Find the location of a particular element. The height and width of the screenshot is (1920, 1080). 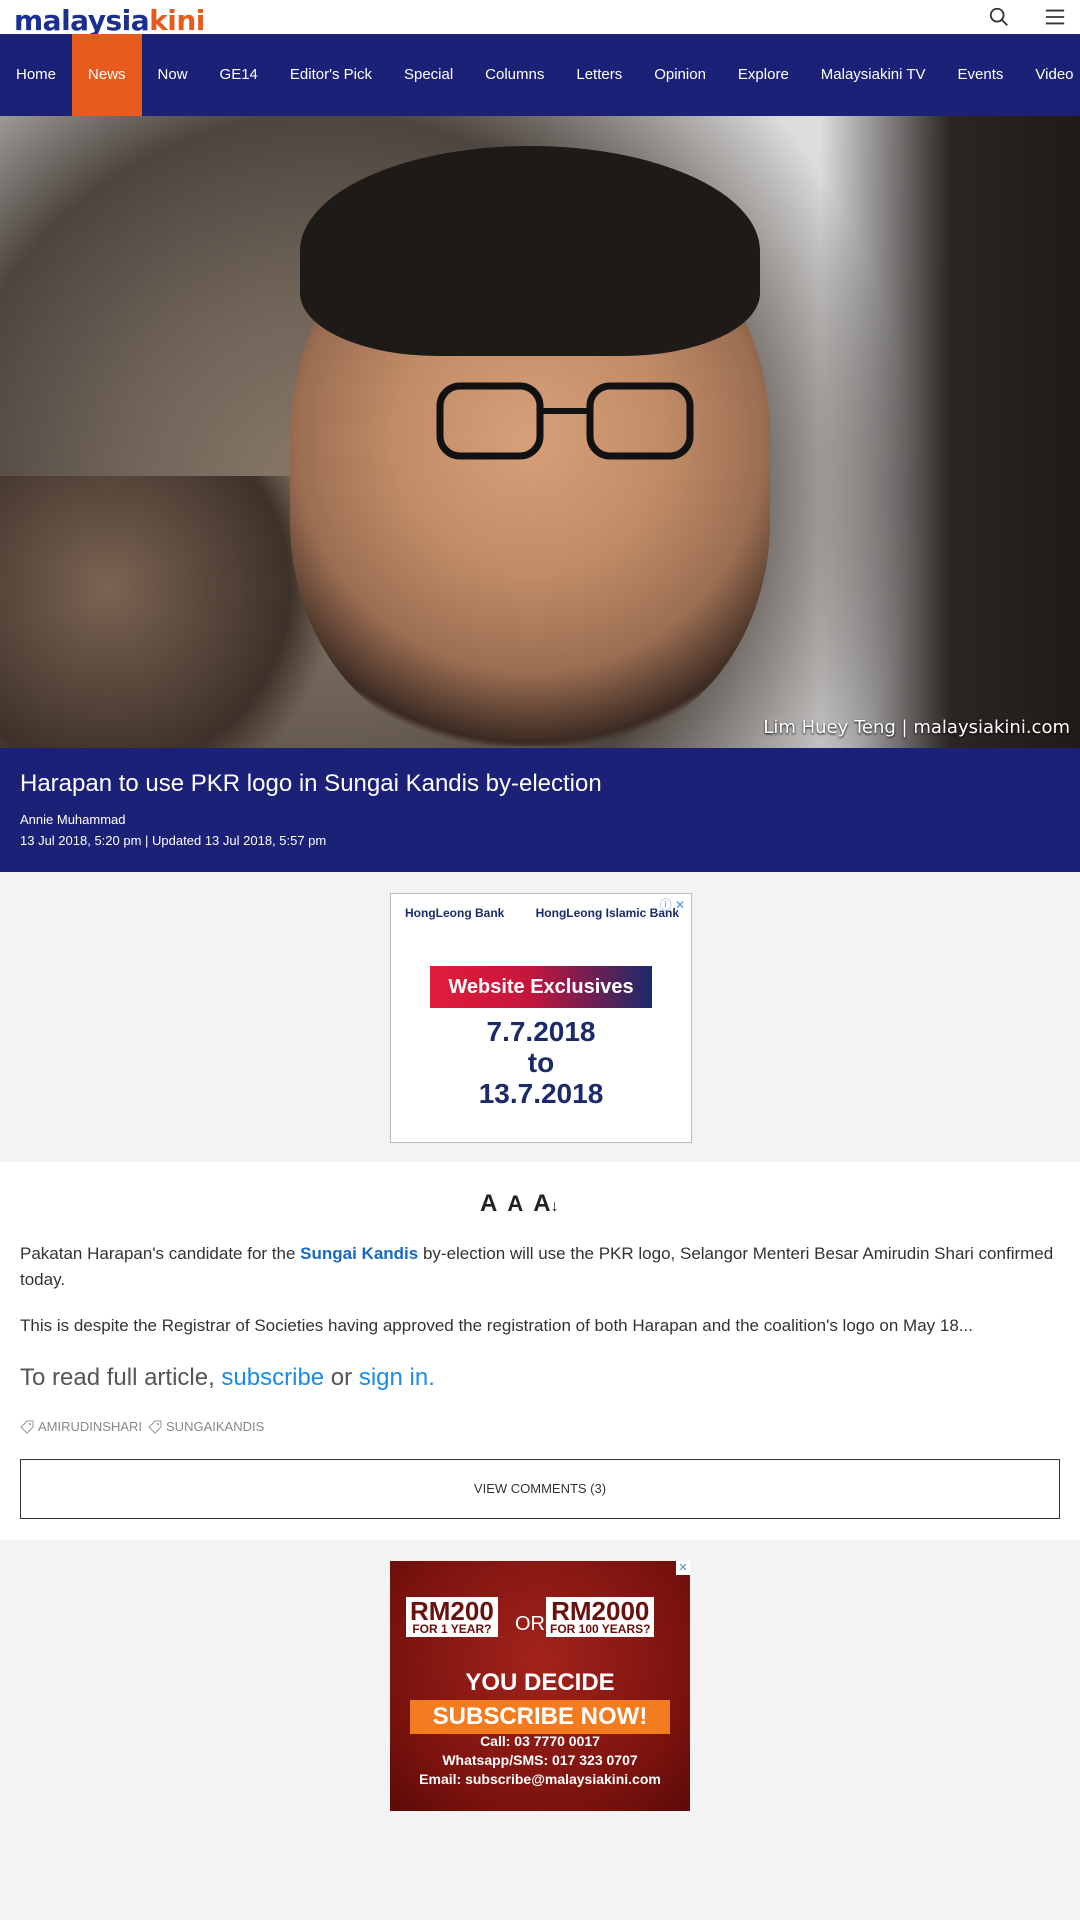

ad-bank-2: HongLeong Islamic Bank is located at coordinates (607, 913).